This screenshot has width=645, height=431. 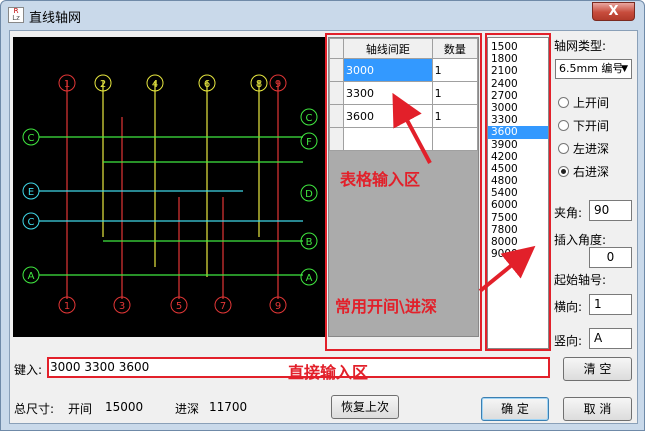 What do you see at coordinates (568, 213) in the screenshot?
I see `angle-label: 夹角:` at bounding box center [568, 213].